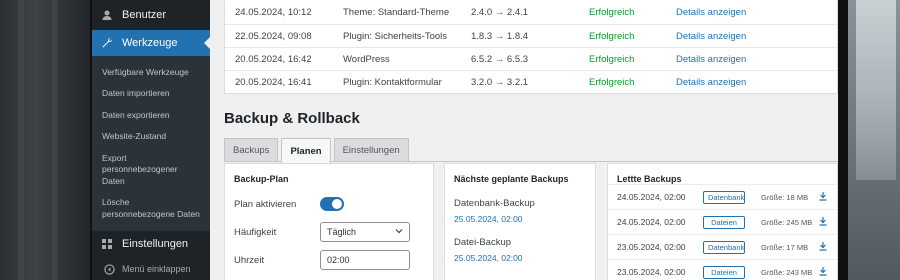  Describe the element at coordinates (483, 242) in the screenshot. I see `next-backup-name: Datei-Backup` at that location.